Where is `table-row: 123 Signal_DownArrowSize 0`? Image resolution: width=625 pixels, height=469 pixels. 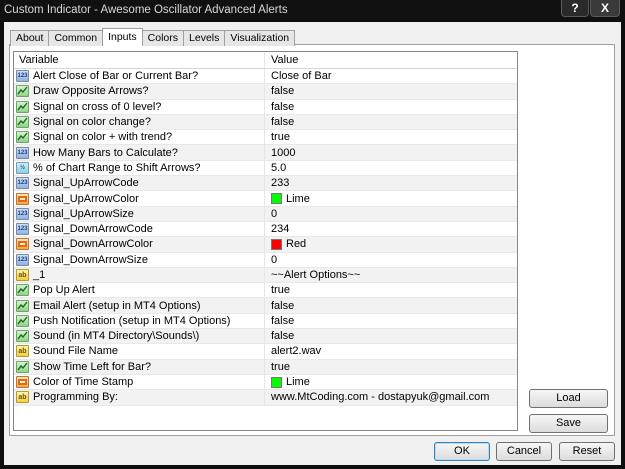
table-row: 123 Signal_DownArrowSize 0 is located at coordinates (265, 260).